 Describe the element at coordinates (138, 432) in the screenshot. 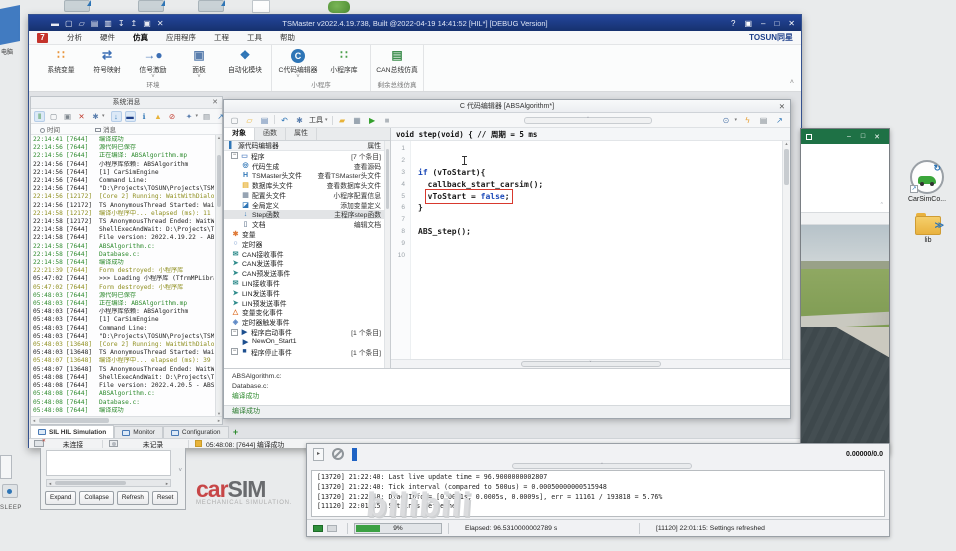

I see `bottom-tab: Monitor` at that location.